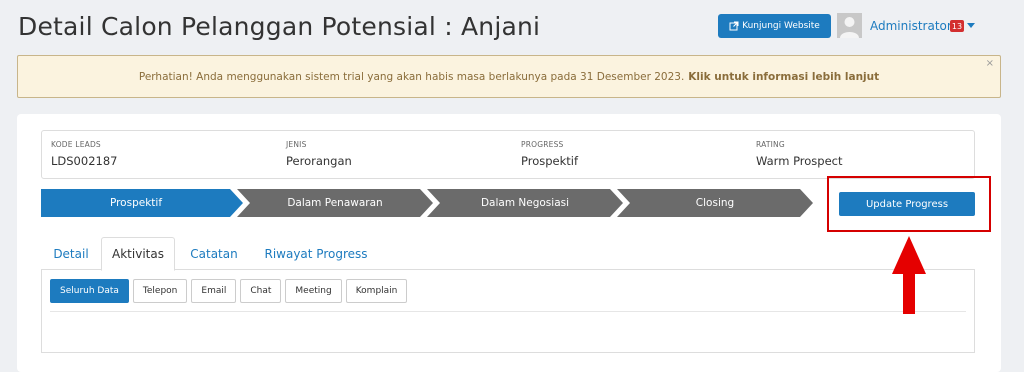 Image resolution: width=1024 pixels, height=372 pixels. I want to click on info-value: Perorangan, so click(319, 161).